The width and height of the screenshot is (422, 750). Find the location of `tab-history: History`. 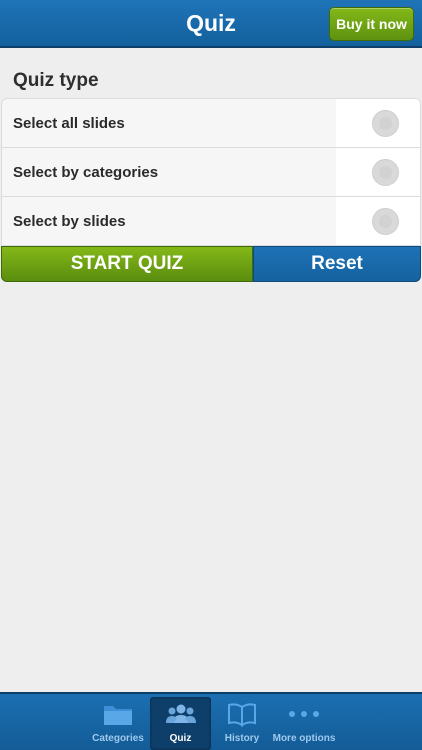

tab-history: History is located at coordinates (242, 723).